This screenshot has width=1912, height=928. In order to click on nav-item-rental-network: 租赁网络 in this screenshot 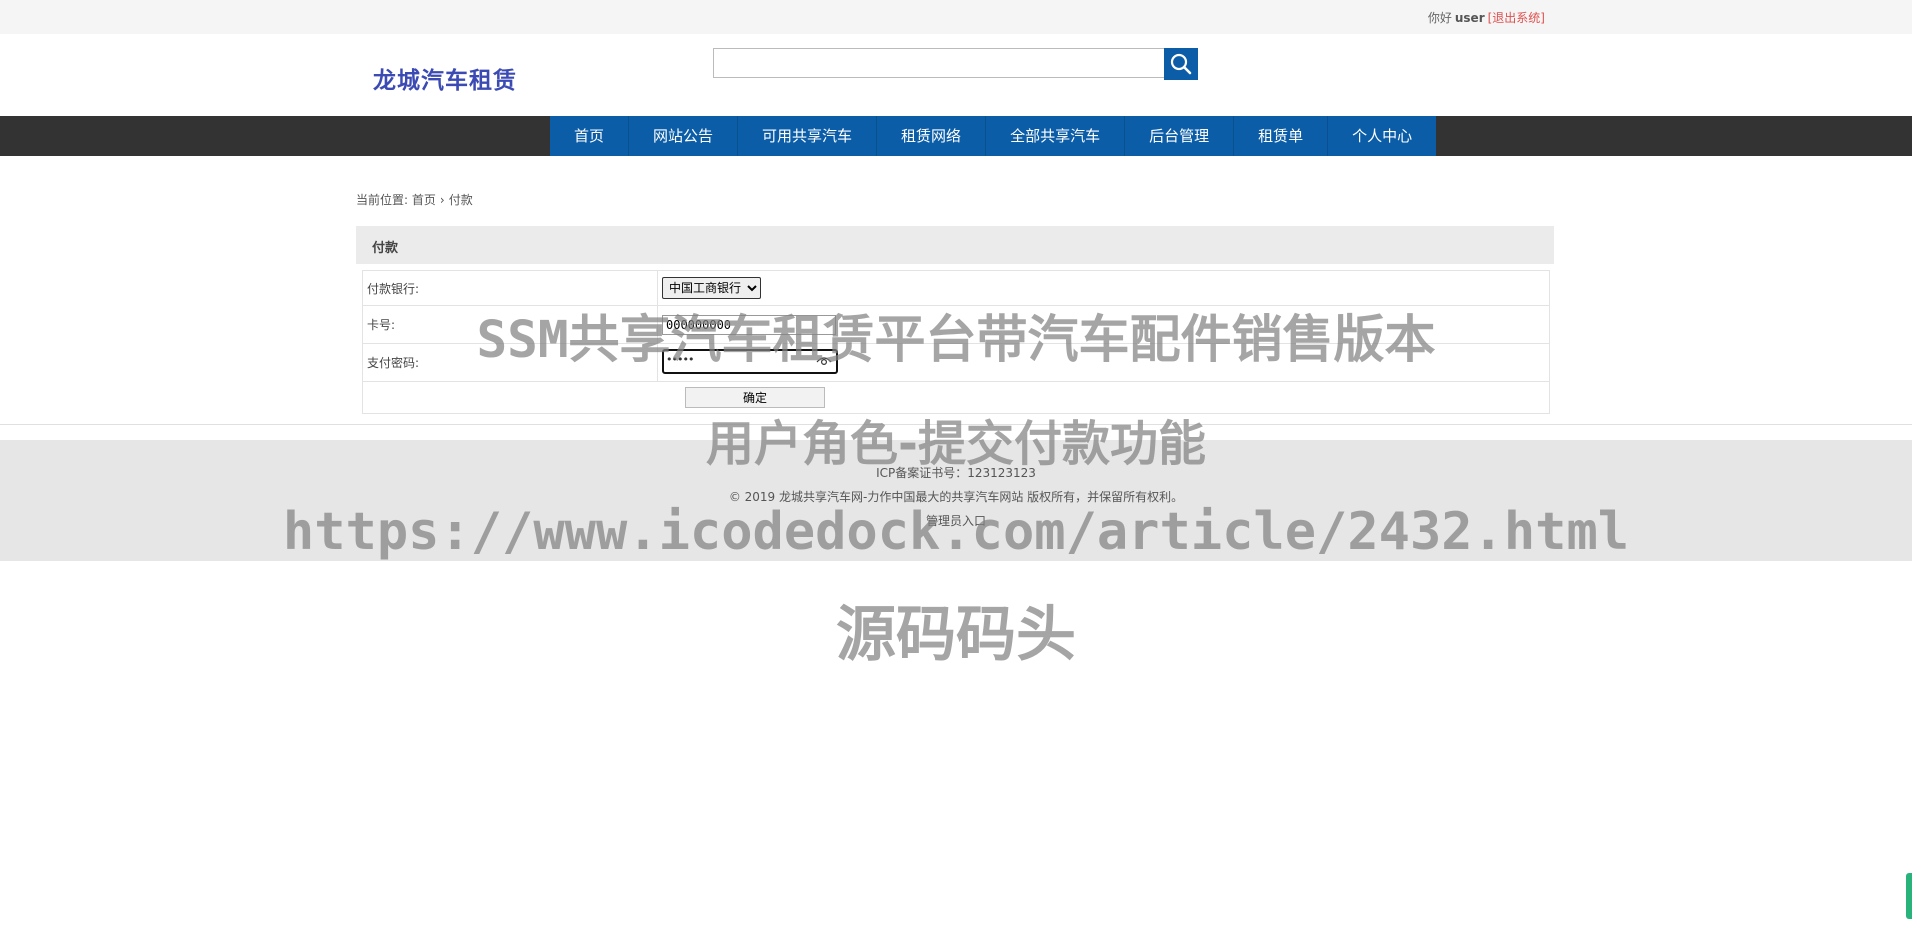, I will do `click(932, 136)`.